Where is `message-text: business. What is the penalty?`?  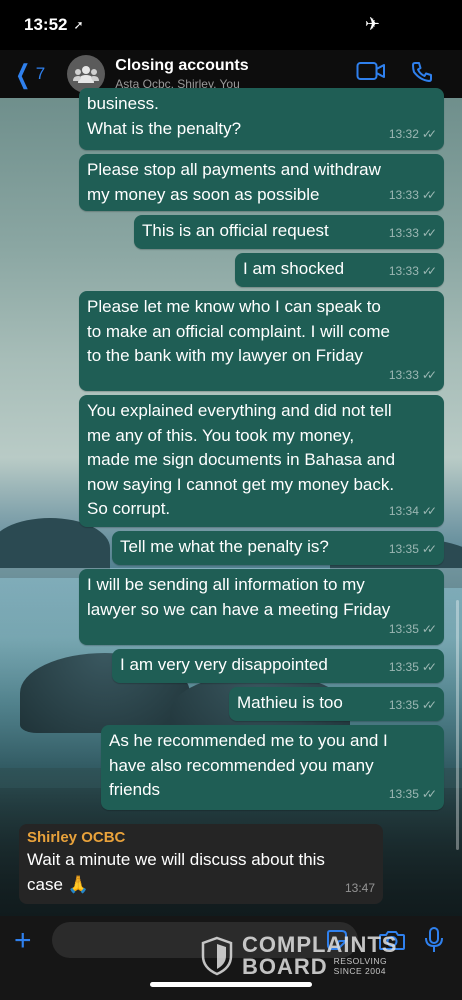
message-text: business. What is the penalty? is located at coordinates (164, 116).